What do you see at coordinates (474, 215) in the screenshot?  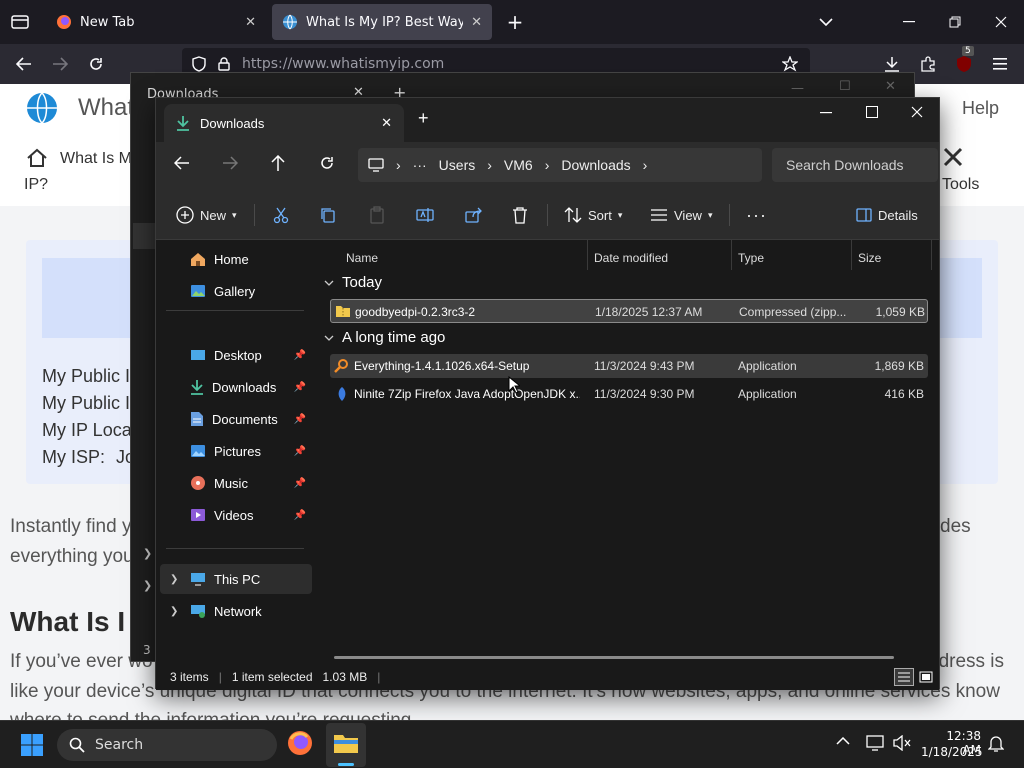 I see `share-button` at bounding box center [474, 215].